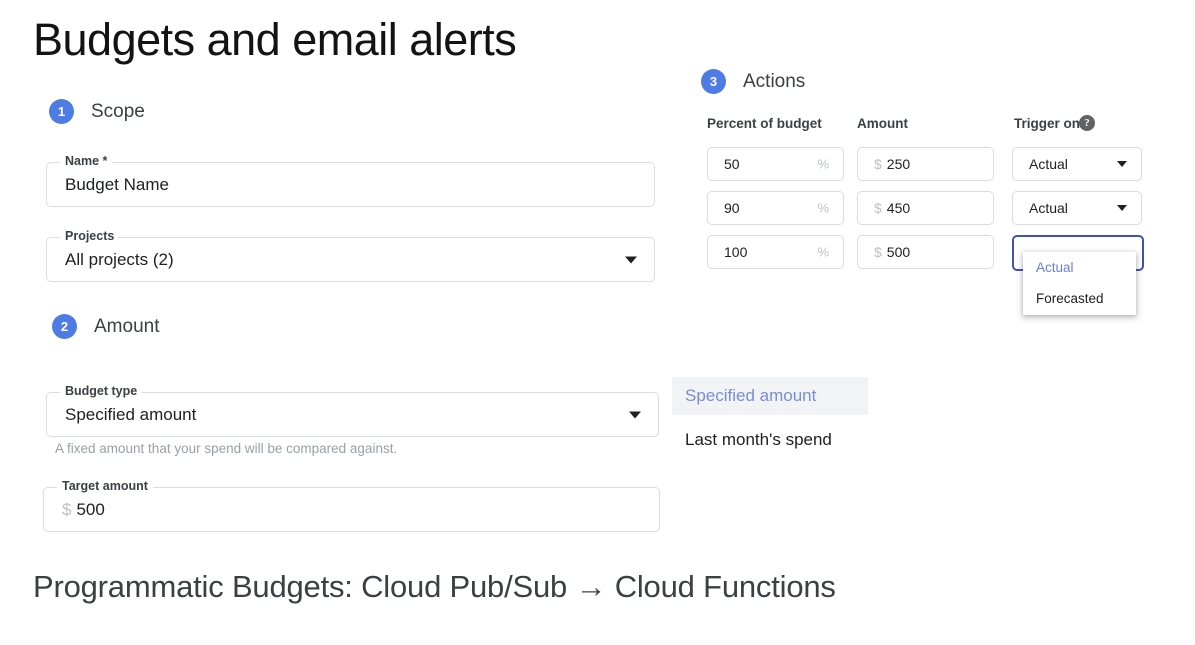 Image resolution: width=1195 pixels, height=645 pixels. I want to click on name-field-label: Name *, so click(86, 161).